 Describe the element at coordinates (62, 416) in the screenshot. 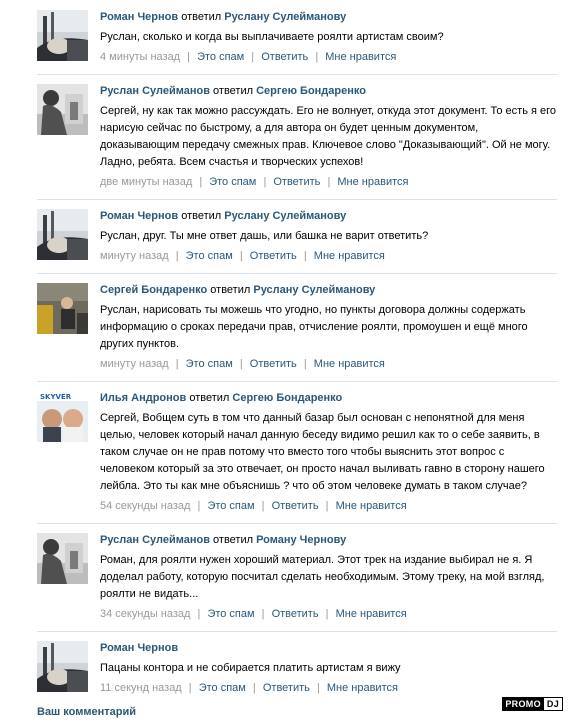

I see `avatar-ilya: SKYVER` at that location.